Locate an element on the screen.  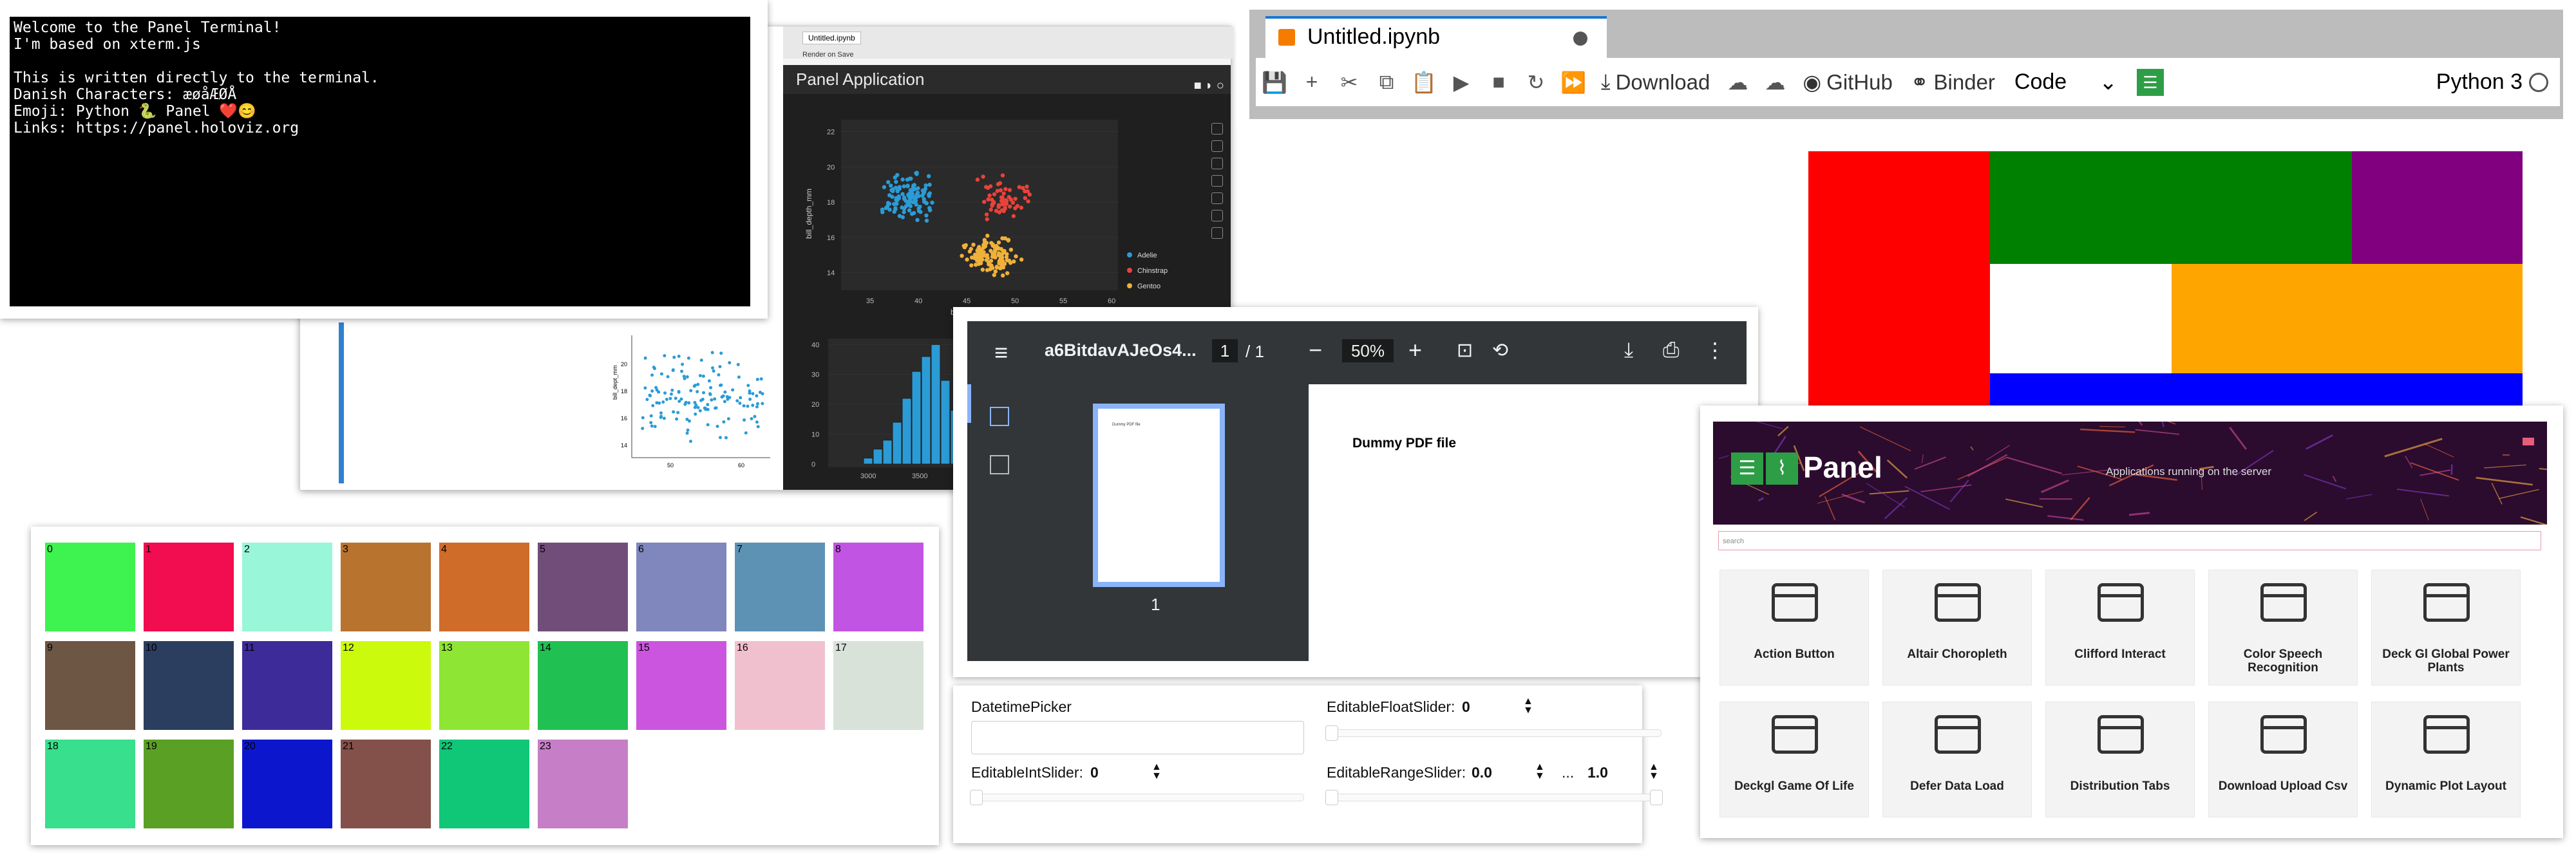
float-slider-value: 0 is located at coordinates (1466, 707).